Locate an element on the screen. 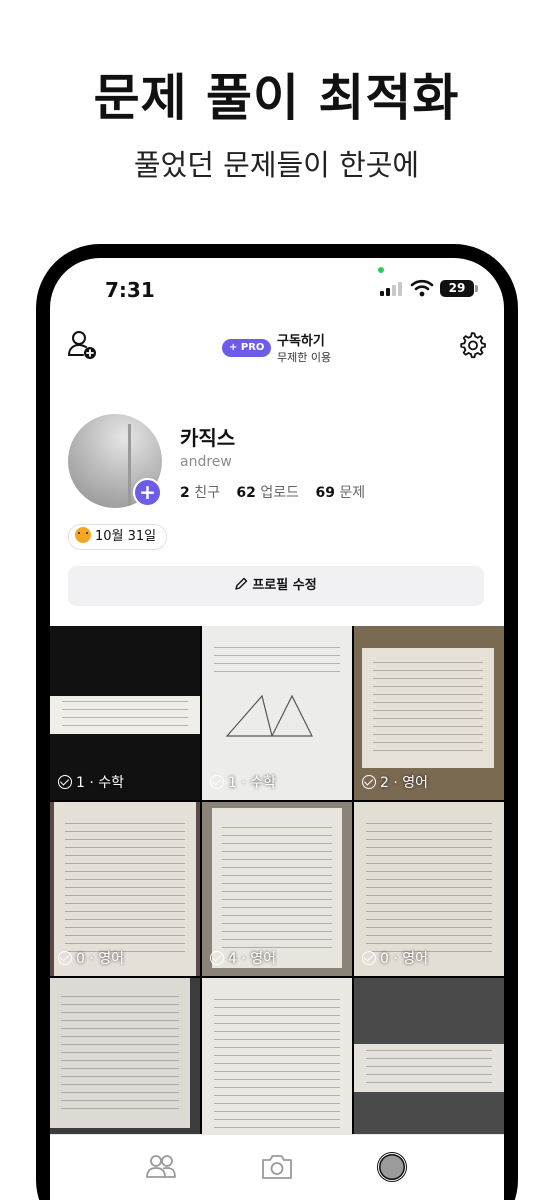 This screenshot has width=553, height=1200. pencil-icon is located at coordinates (241, 583).